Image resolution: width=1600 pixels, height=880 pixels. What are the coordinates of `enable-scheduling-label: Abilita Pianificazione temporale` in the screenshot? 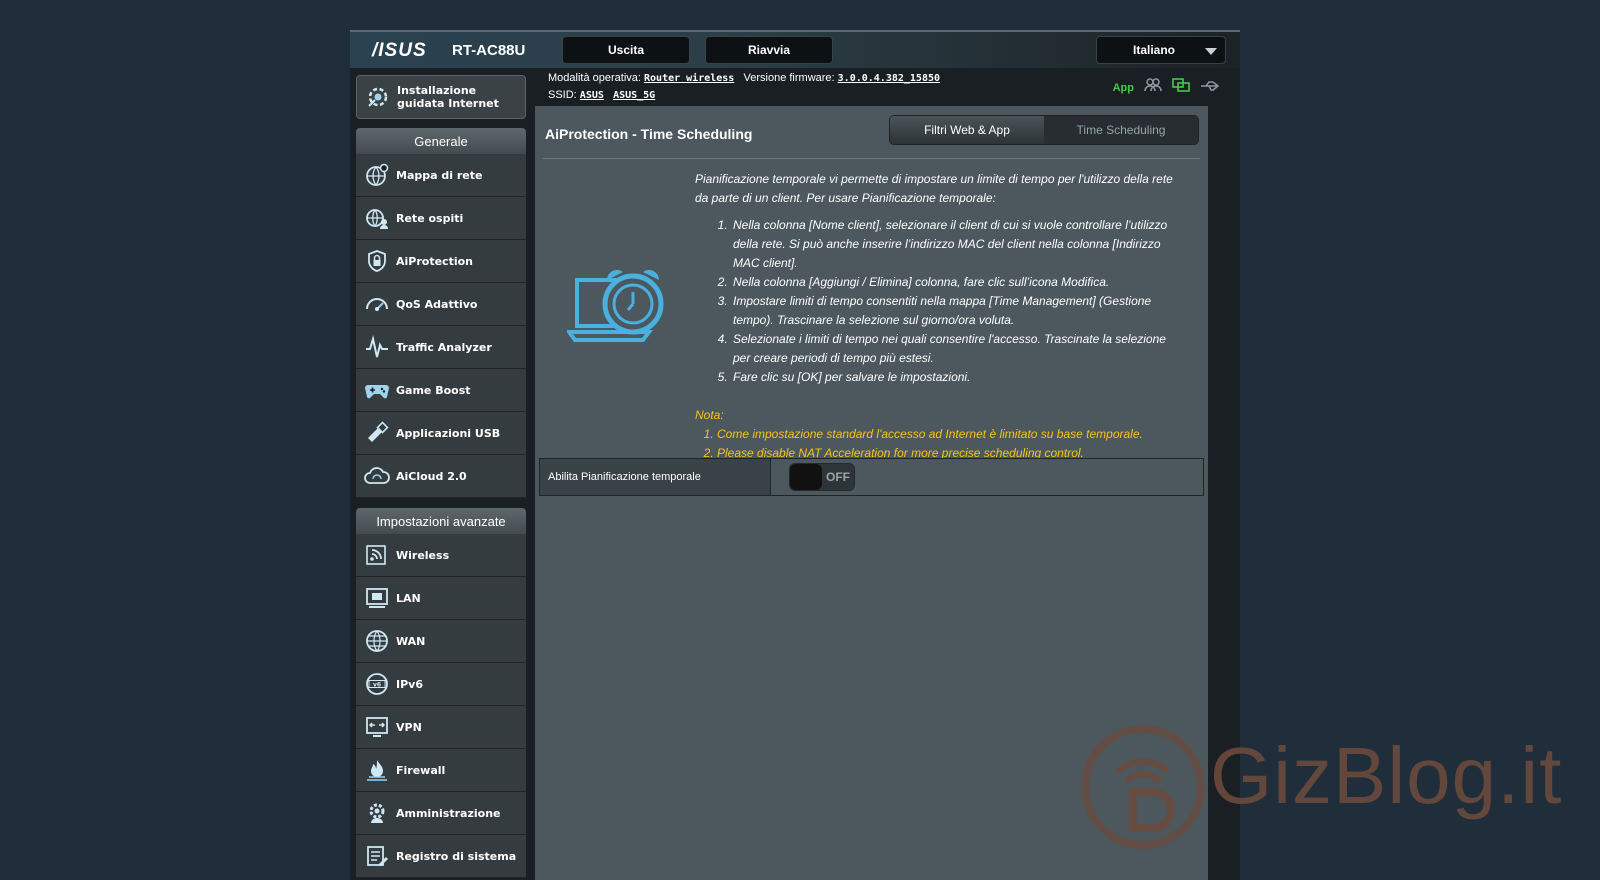 It's located at (655, 477).